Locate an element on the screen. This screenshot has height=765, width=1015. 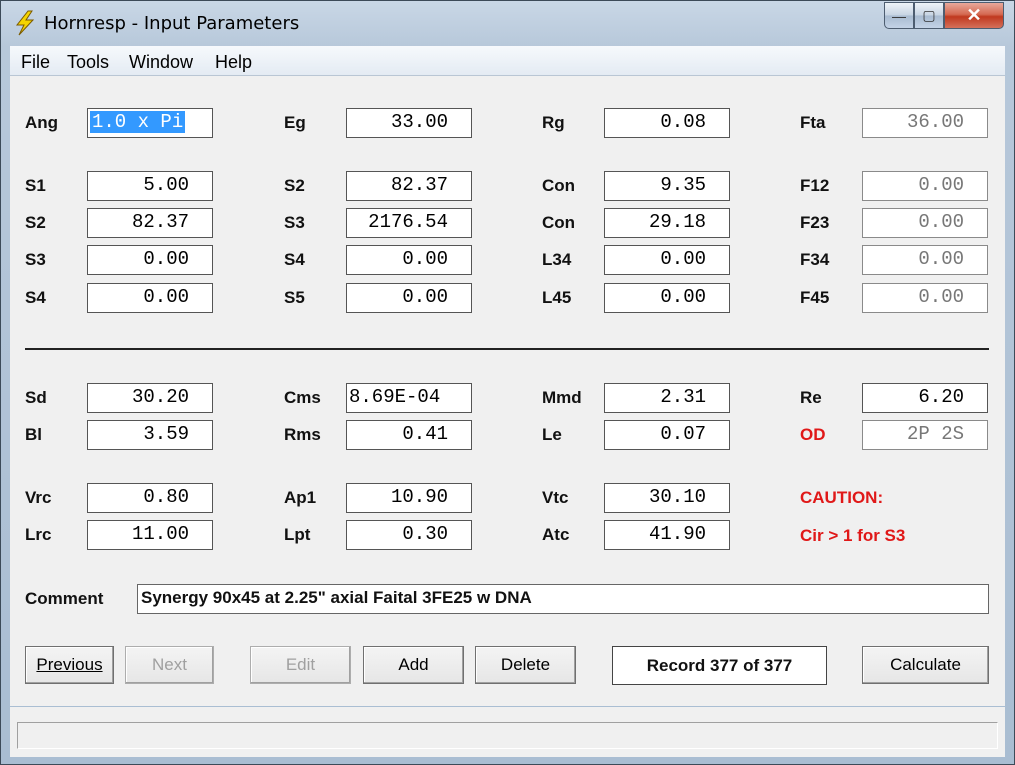
close-icon: ✕ is located at coordinates (974, 15).